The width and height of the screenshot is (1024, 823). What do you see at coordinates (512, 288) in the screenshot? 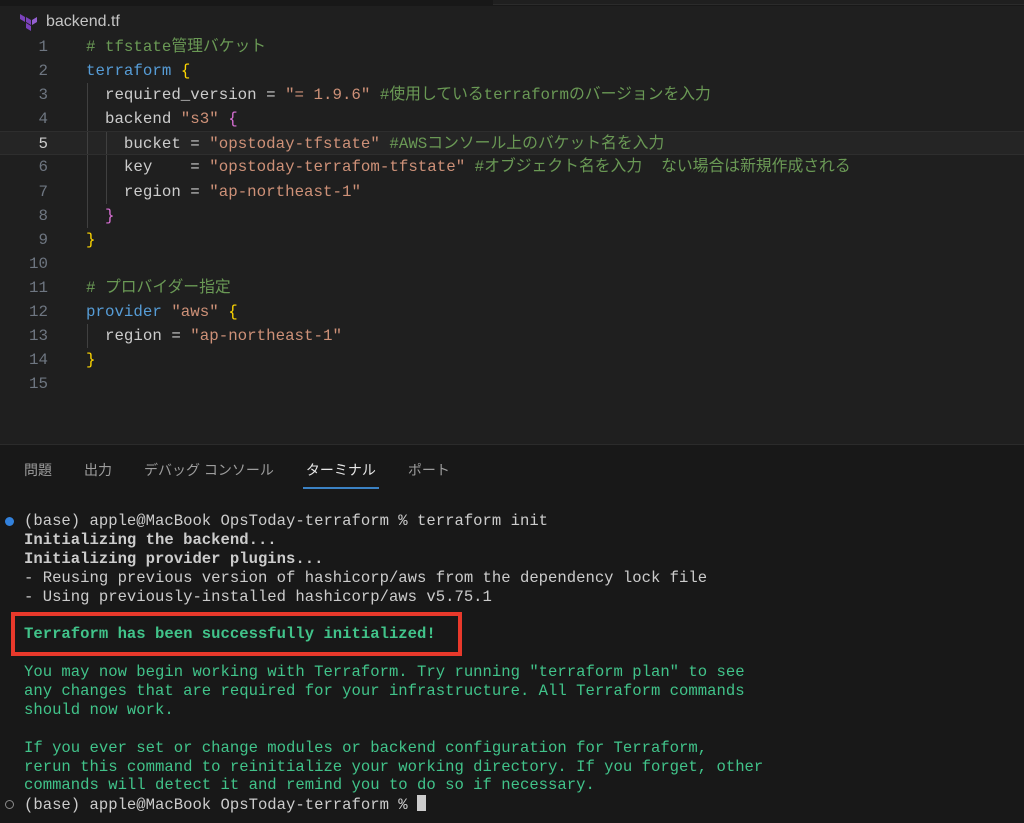
I see `code-line: 11 # プロバイダー指定` at bounding box center [512, 288].